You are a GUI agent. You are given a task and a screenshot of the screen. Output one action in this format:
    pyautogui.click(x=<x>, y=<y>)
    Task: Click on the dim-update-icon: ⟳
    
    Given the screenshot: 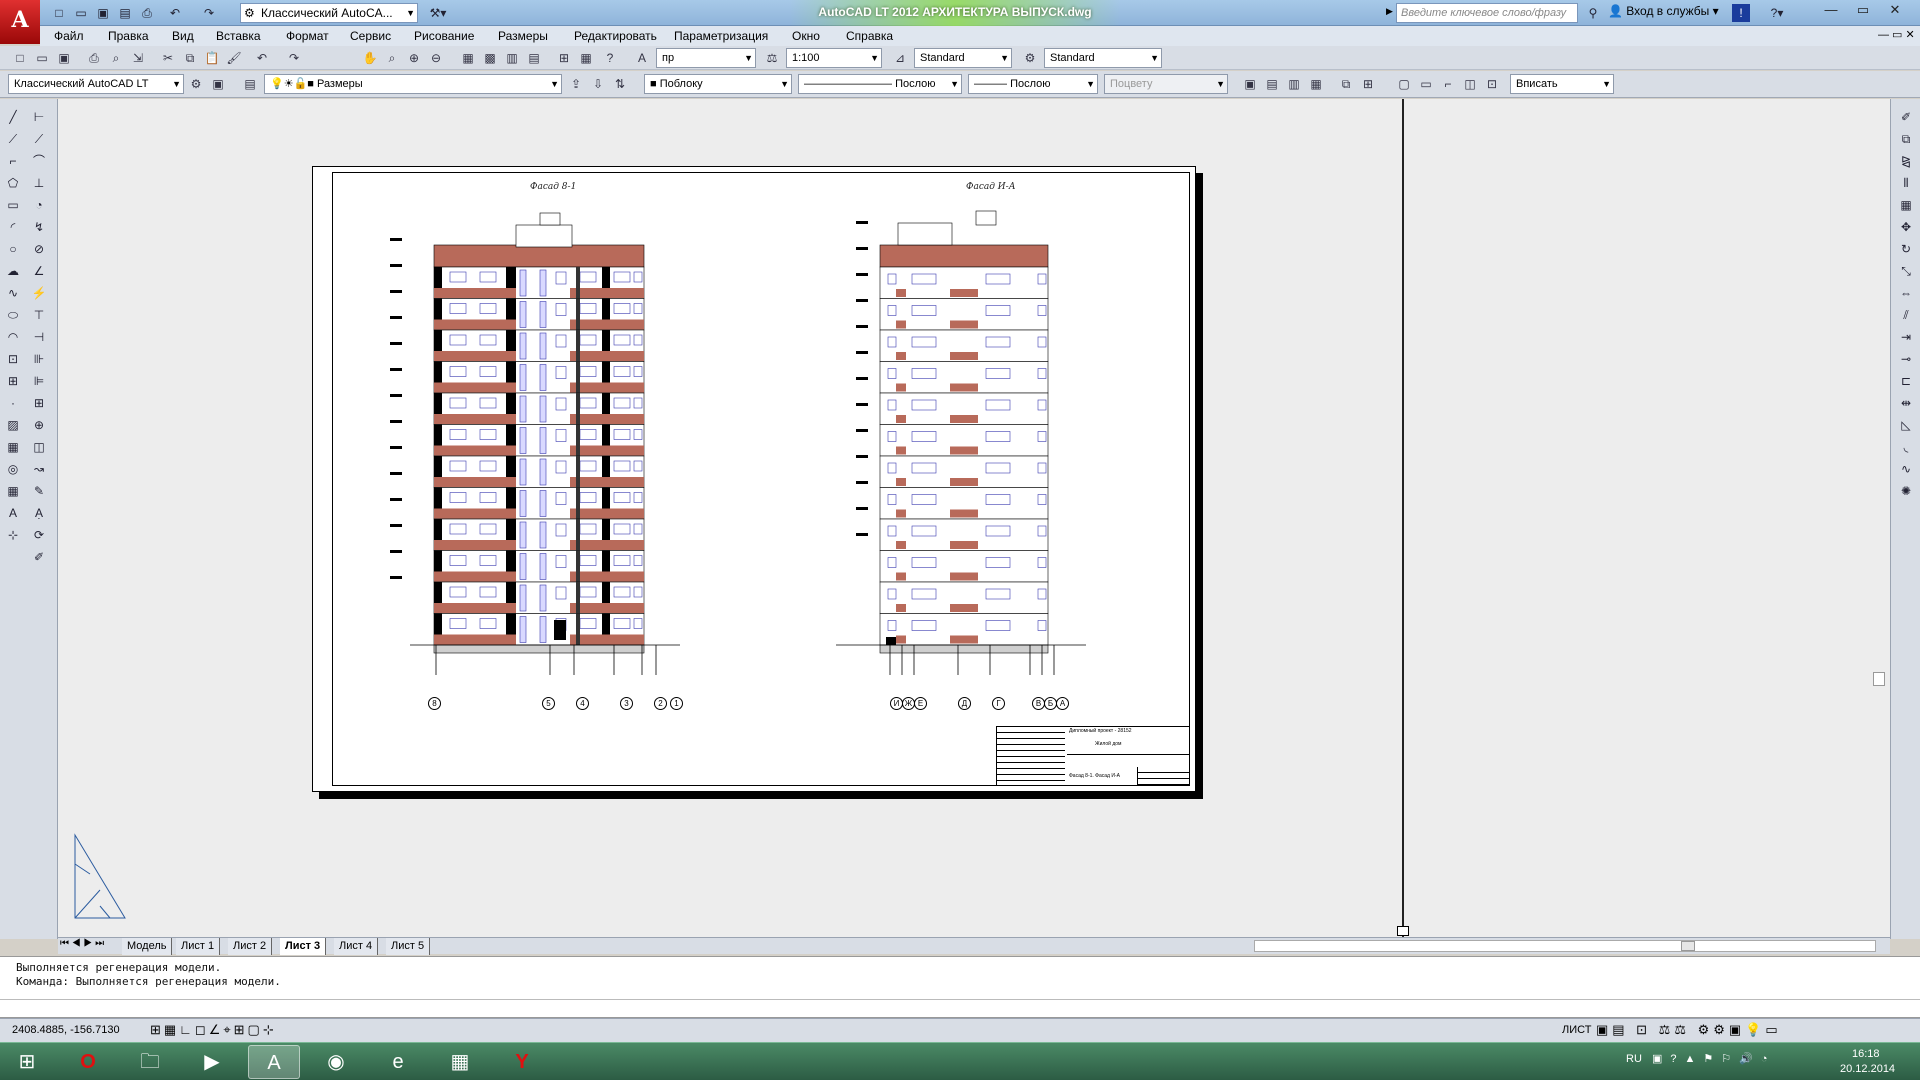 What is the action you would take?
    pyautogui.click(x=39, y=535)
    